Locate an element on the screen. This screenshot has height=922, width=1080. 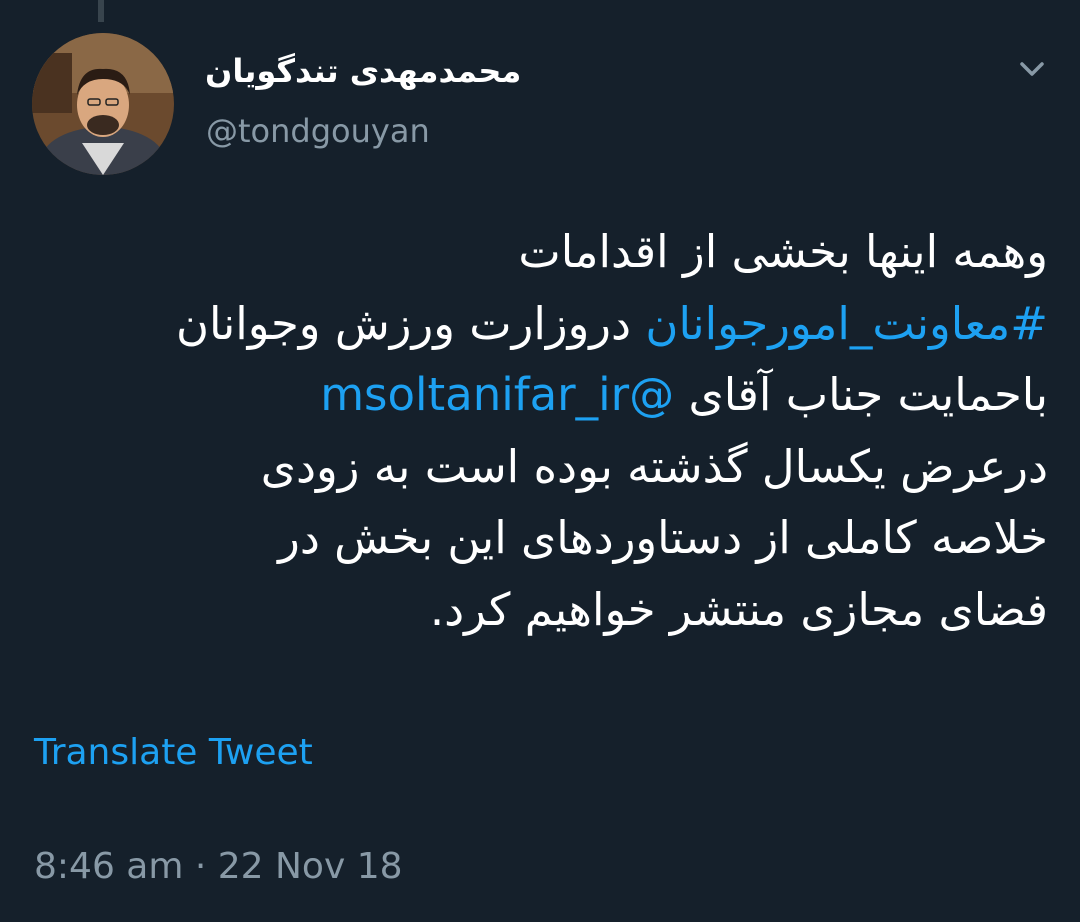
author-handle: @tondgouyan is located at coordinates (318, 131).